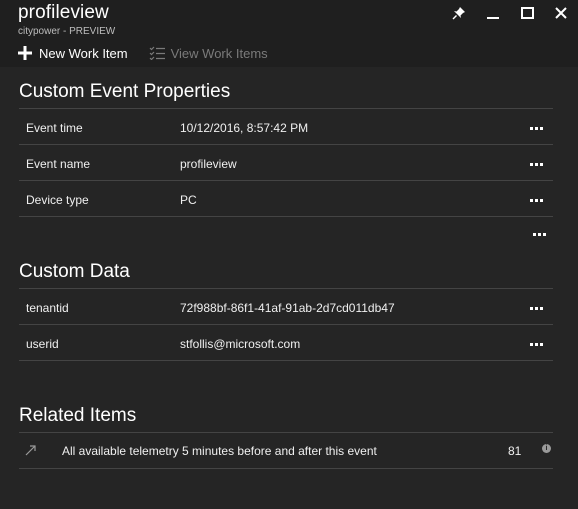  I want to click on command-bar: New Work Item View Work Items, so click(152, 53).